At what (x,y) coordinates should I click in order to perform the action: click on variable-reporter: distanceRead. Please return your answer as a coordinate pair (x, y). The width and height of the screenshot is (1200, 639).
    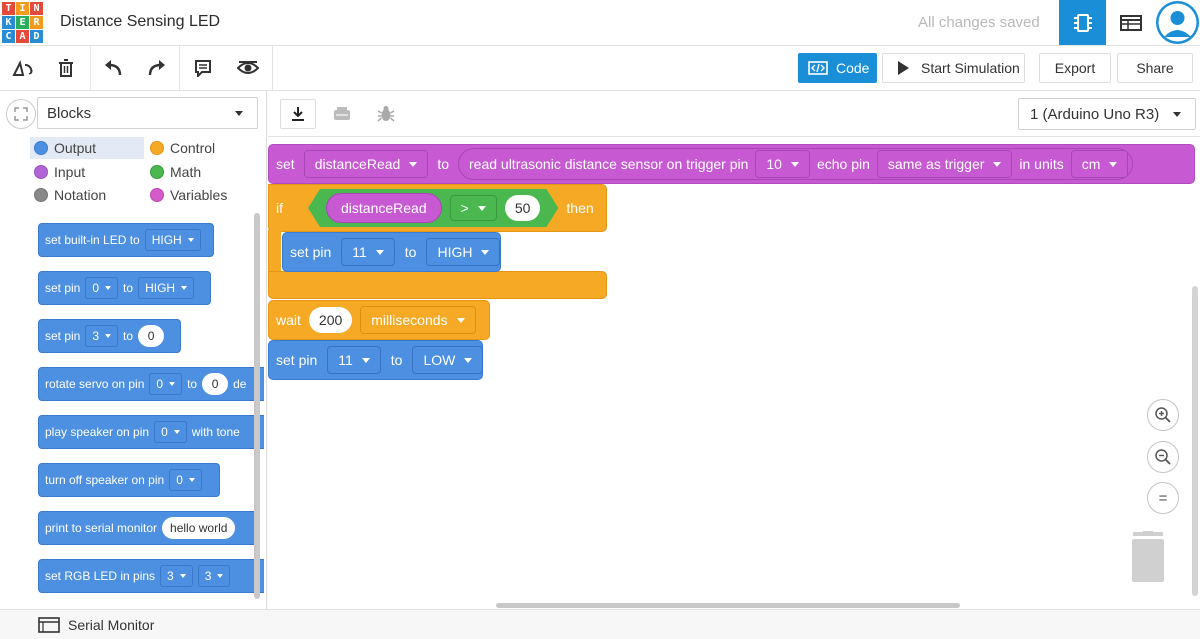
    Looking at the image, I should click on (384, 208).